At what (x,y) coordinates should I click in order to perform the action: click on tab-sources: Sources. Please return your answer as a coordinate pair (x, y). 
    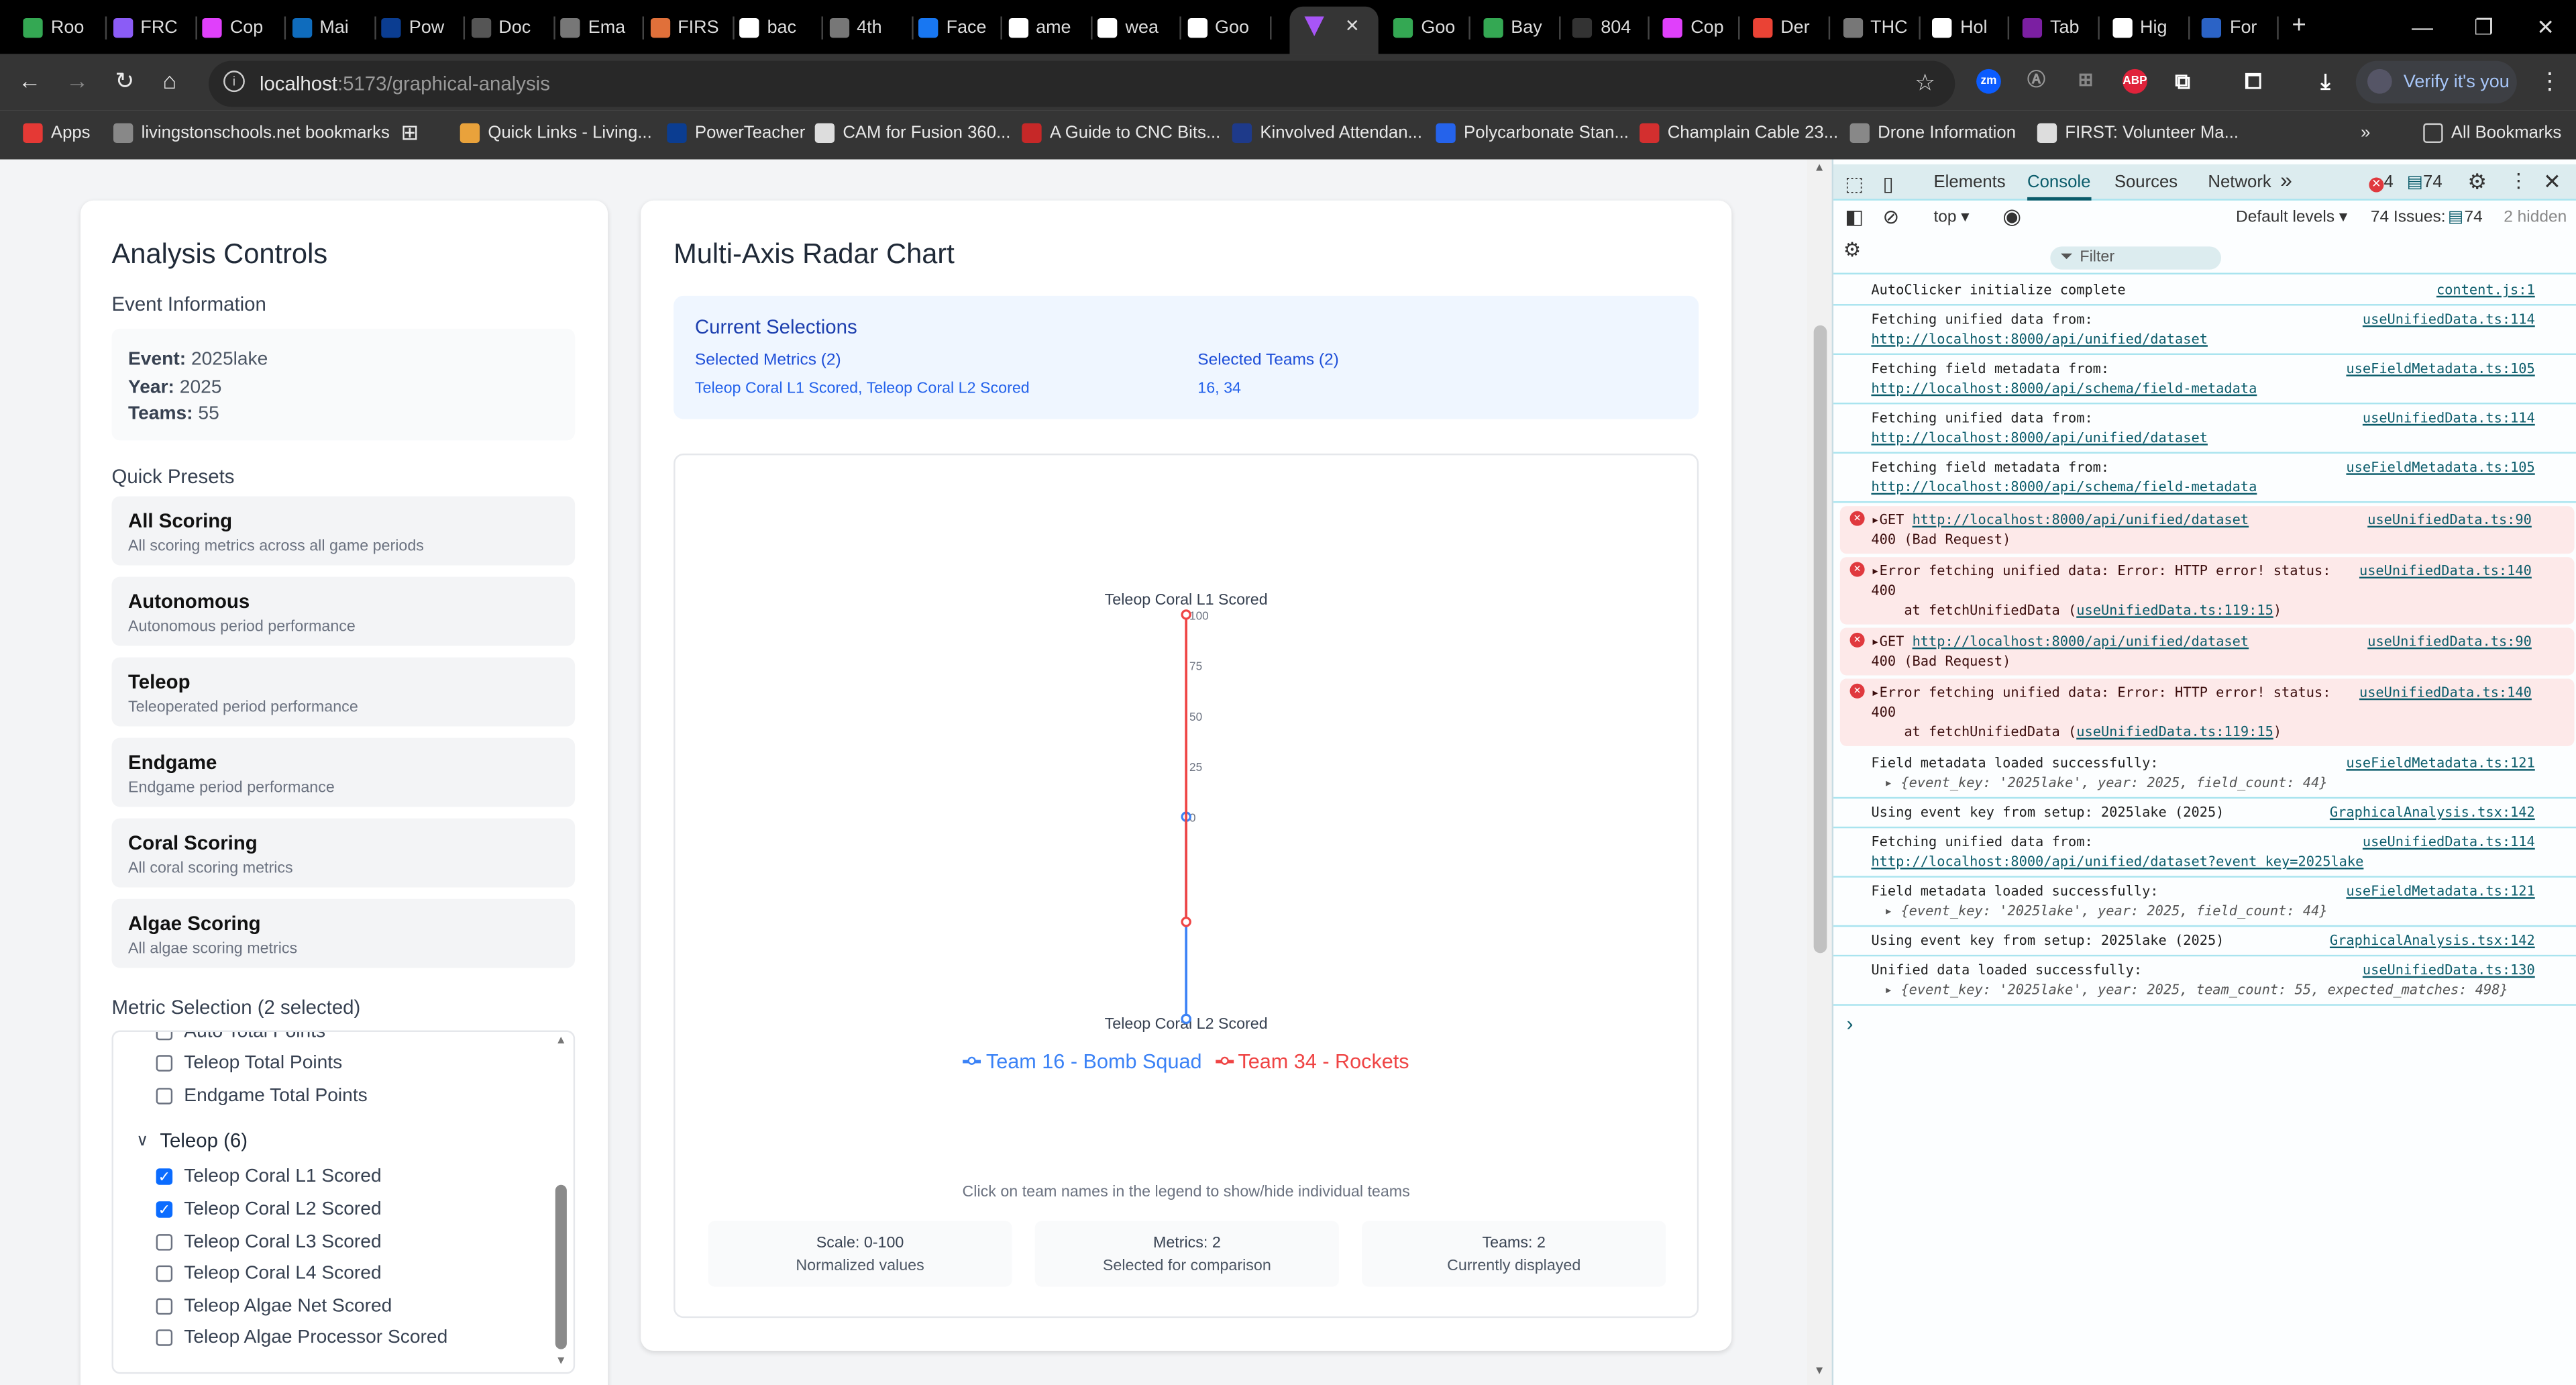
    Looking at the image, I should click on (2146, 182).